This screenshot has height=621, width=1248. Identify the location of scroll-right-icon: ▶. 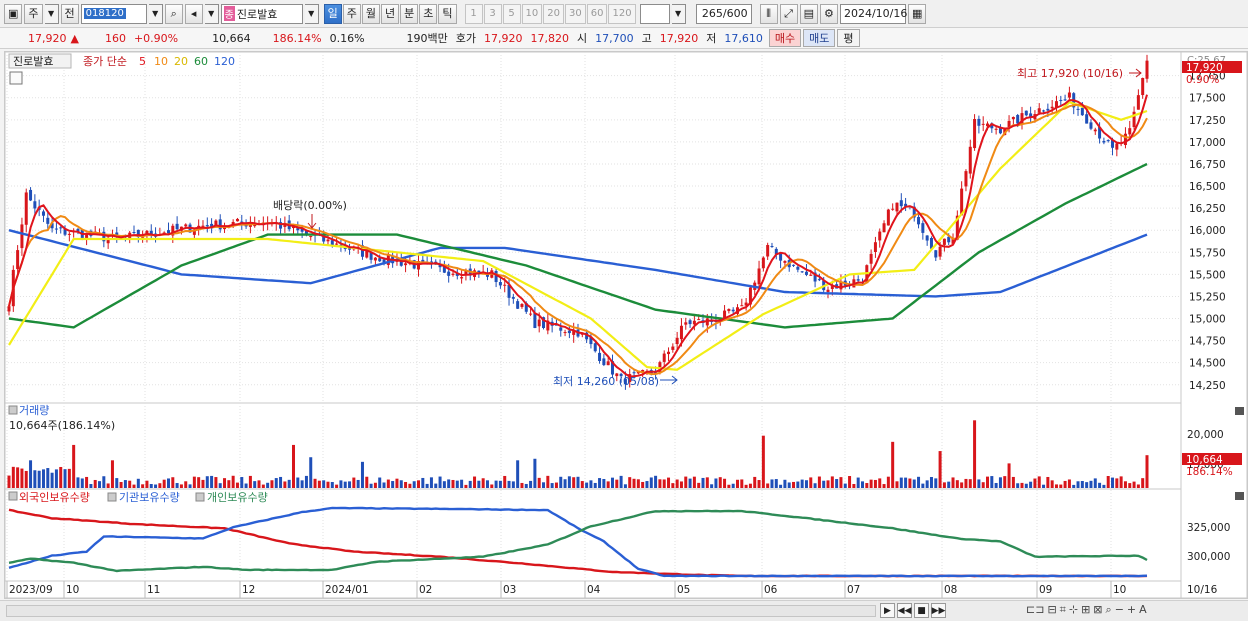
(887, 610).